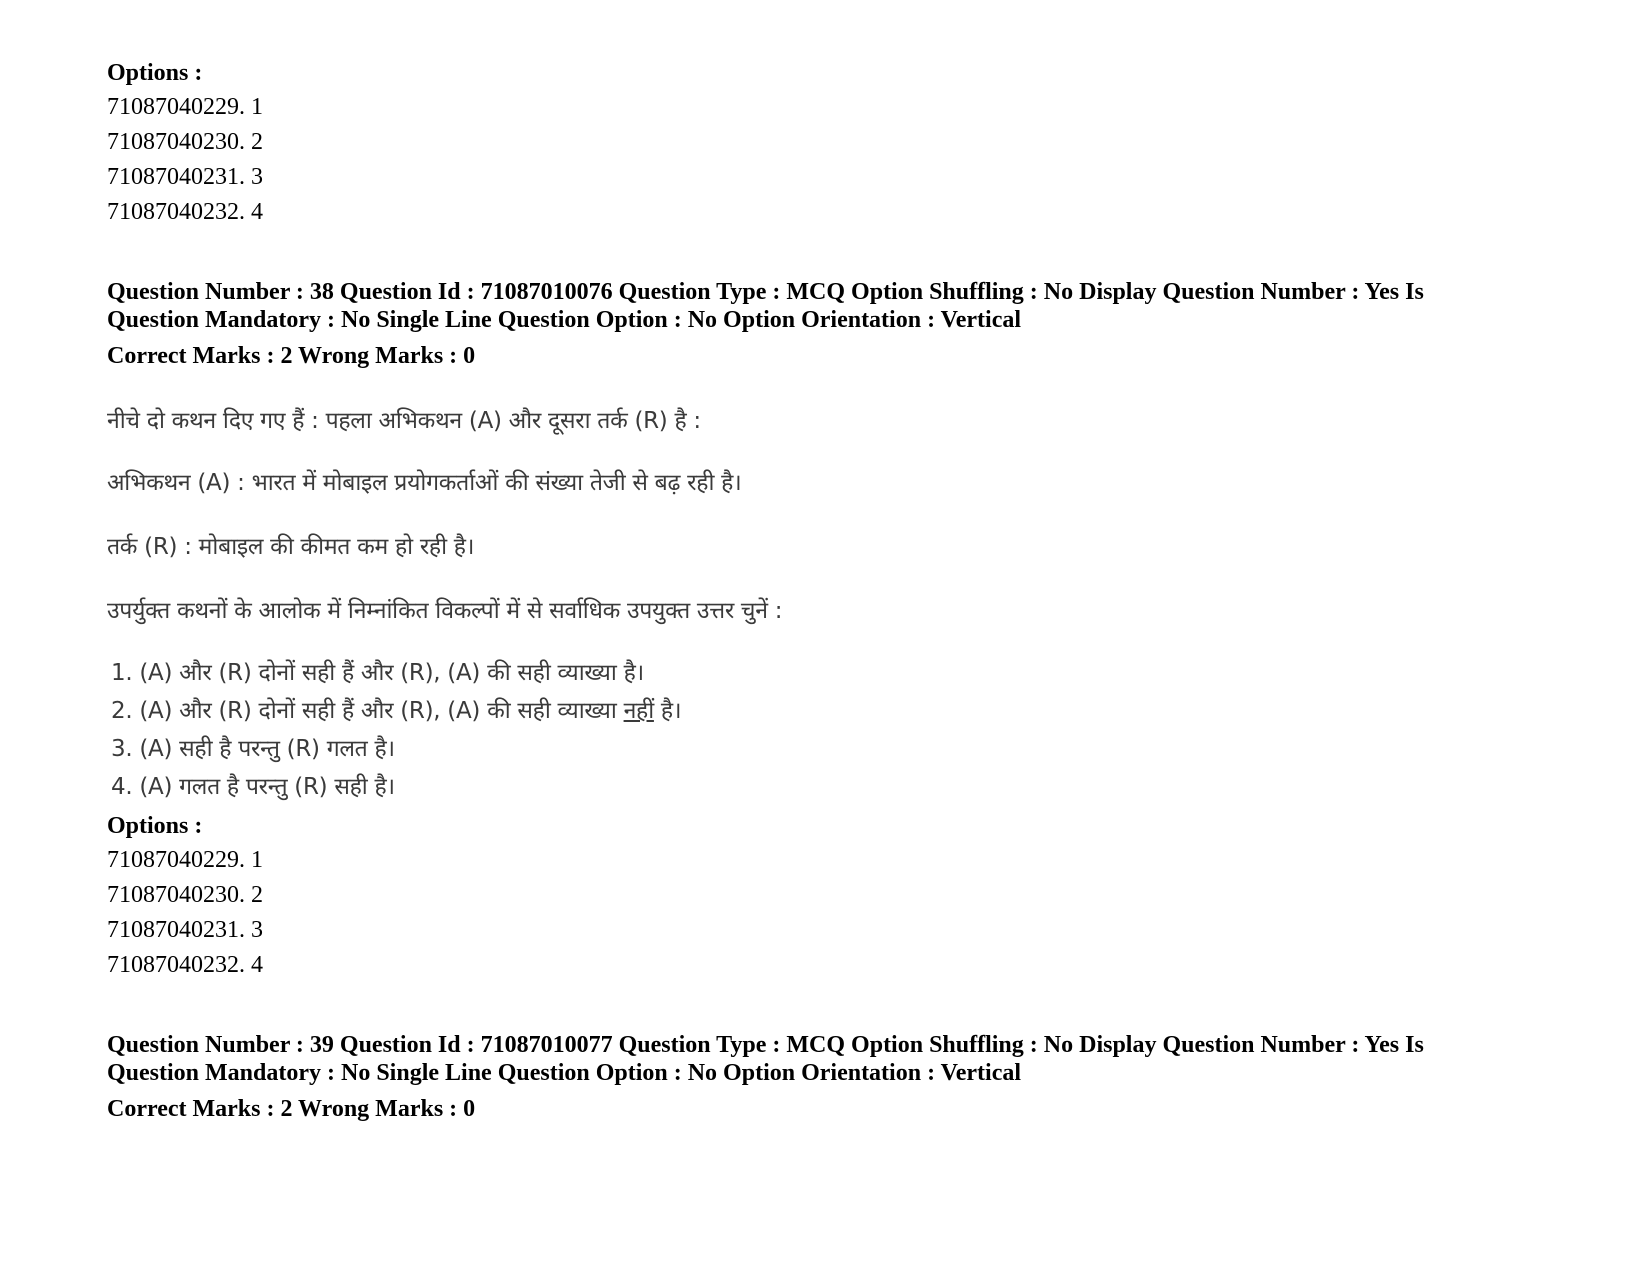  I want to click on question-38-marks: Correct Marks : 2 Wrong Marks : 0, so click(291, 356).